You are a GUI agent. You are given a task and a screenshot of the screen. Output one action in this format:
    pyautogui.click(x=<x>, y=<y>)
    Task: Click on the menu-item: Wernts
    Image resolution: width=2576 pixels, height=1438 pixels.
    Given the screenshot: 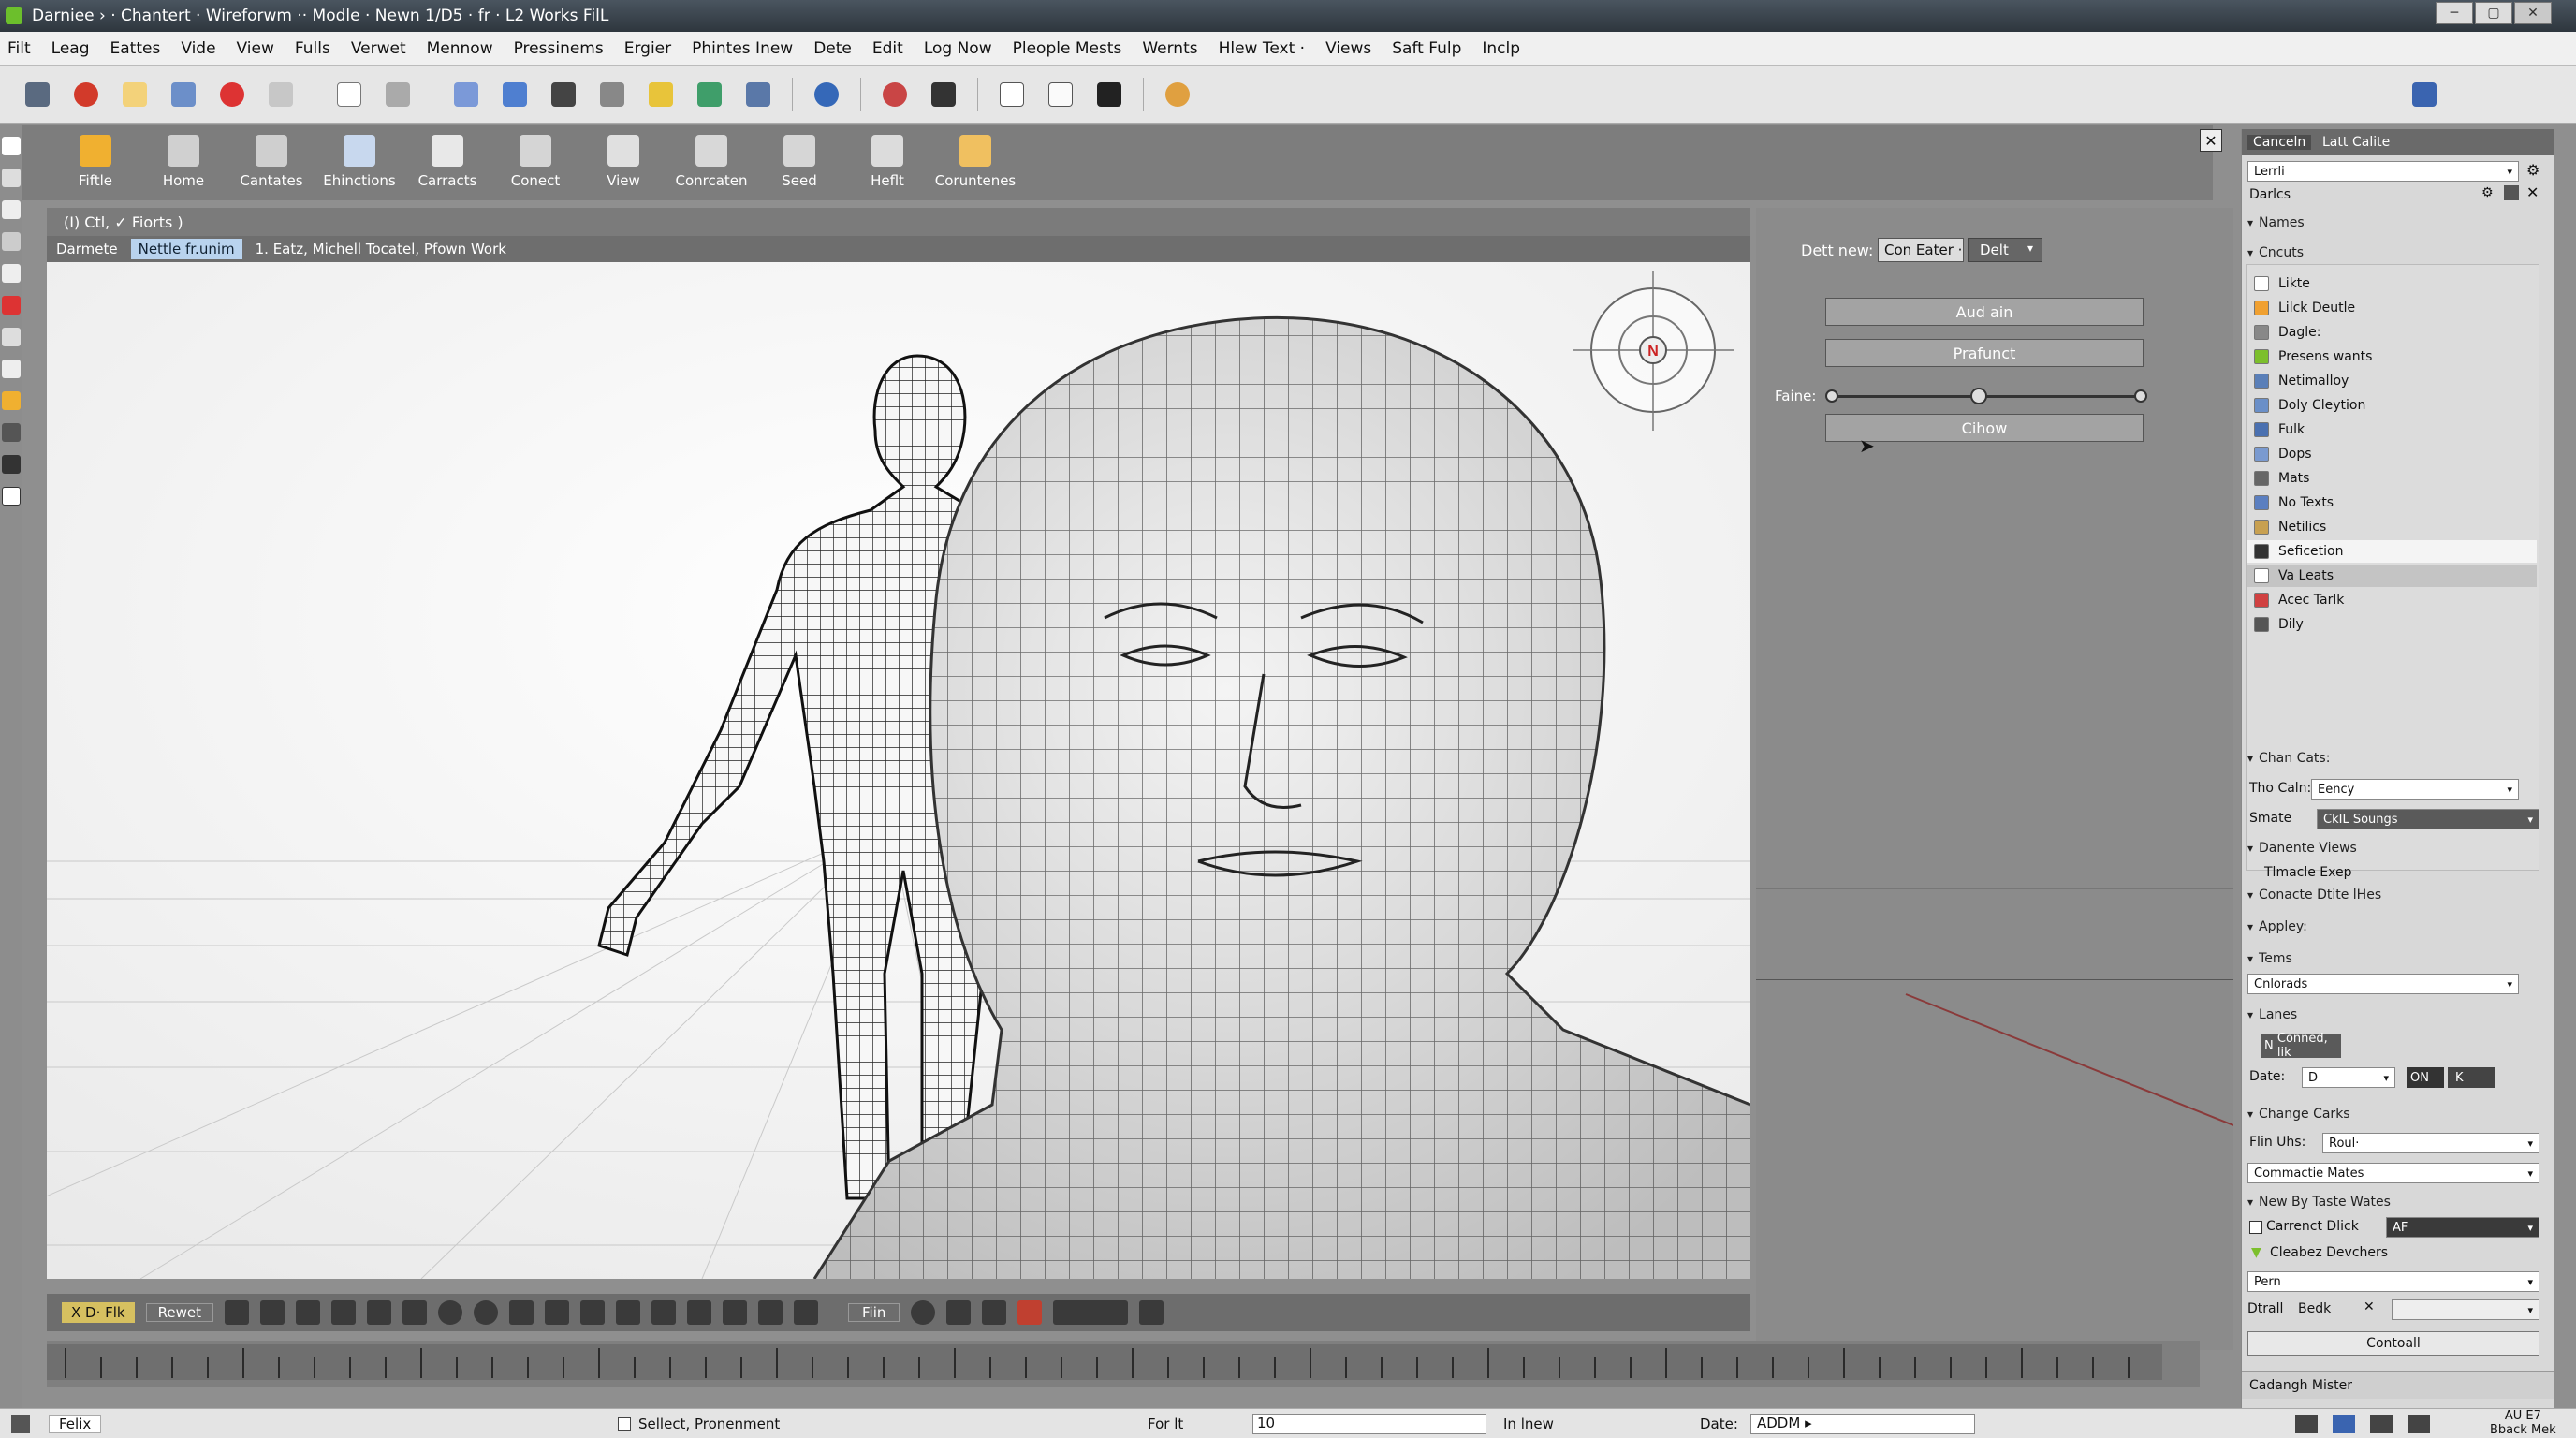 What is the action you would take?
    pyautogui.click(x=1169, y=48)
    